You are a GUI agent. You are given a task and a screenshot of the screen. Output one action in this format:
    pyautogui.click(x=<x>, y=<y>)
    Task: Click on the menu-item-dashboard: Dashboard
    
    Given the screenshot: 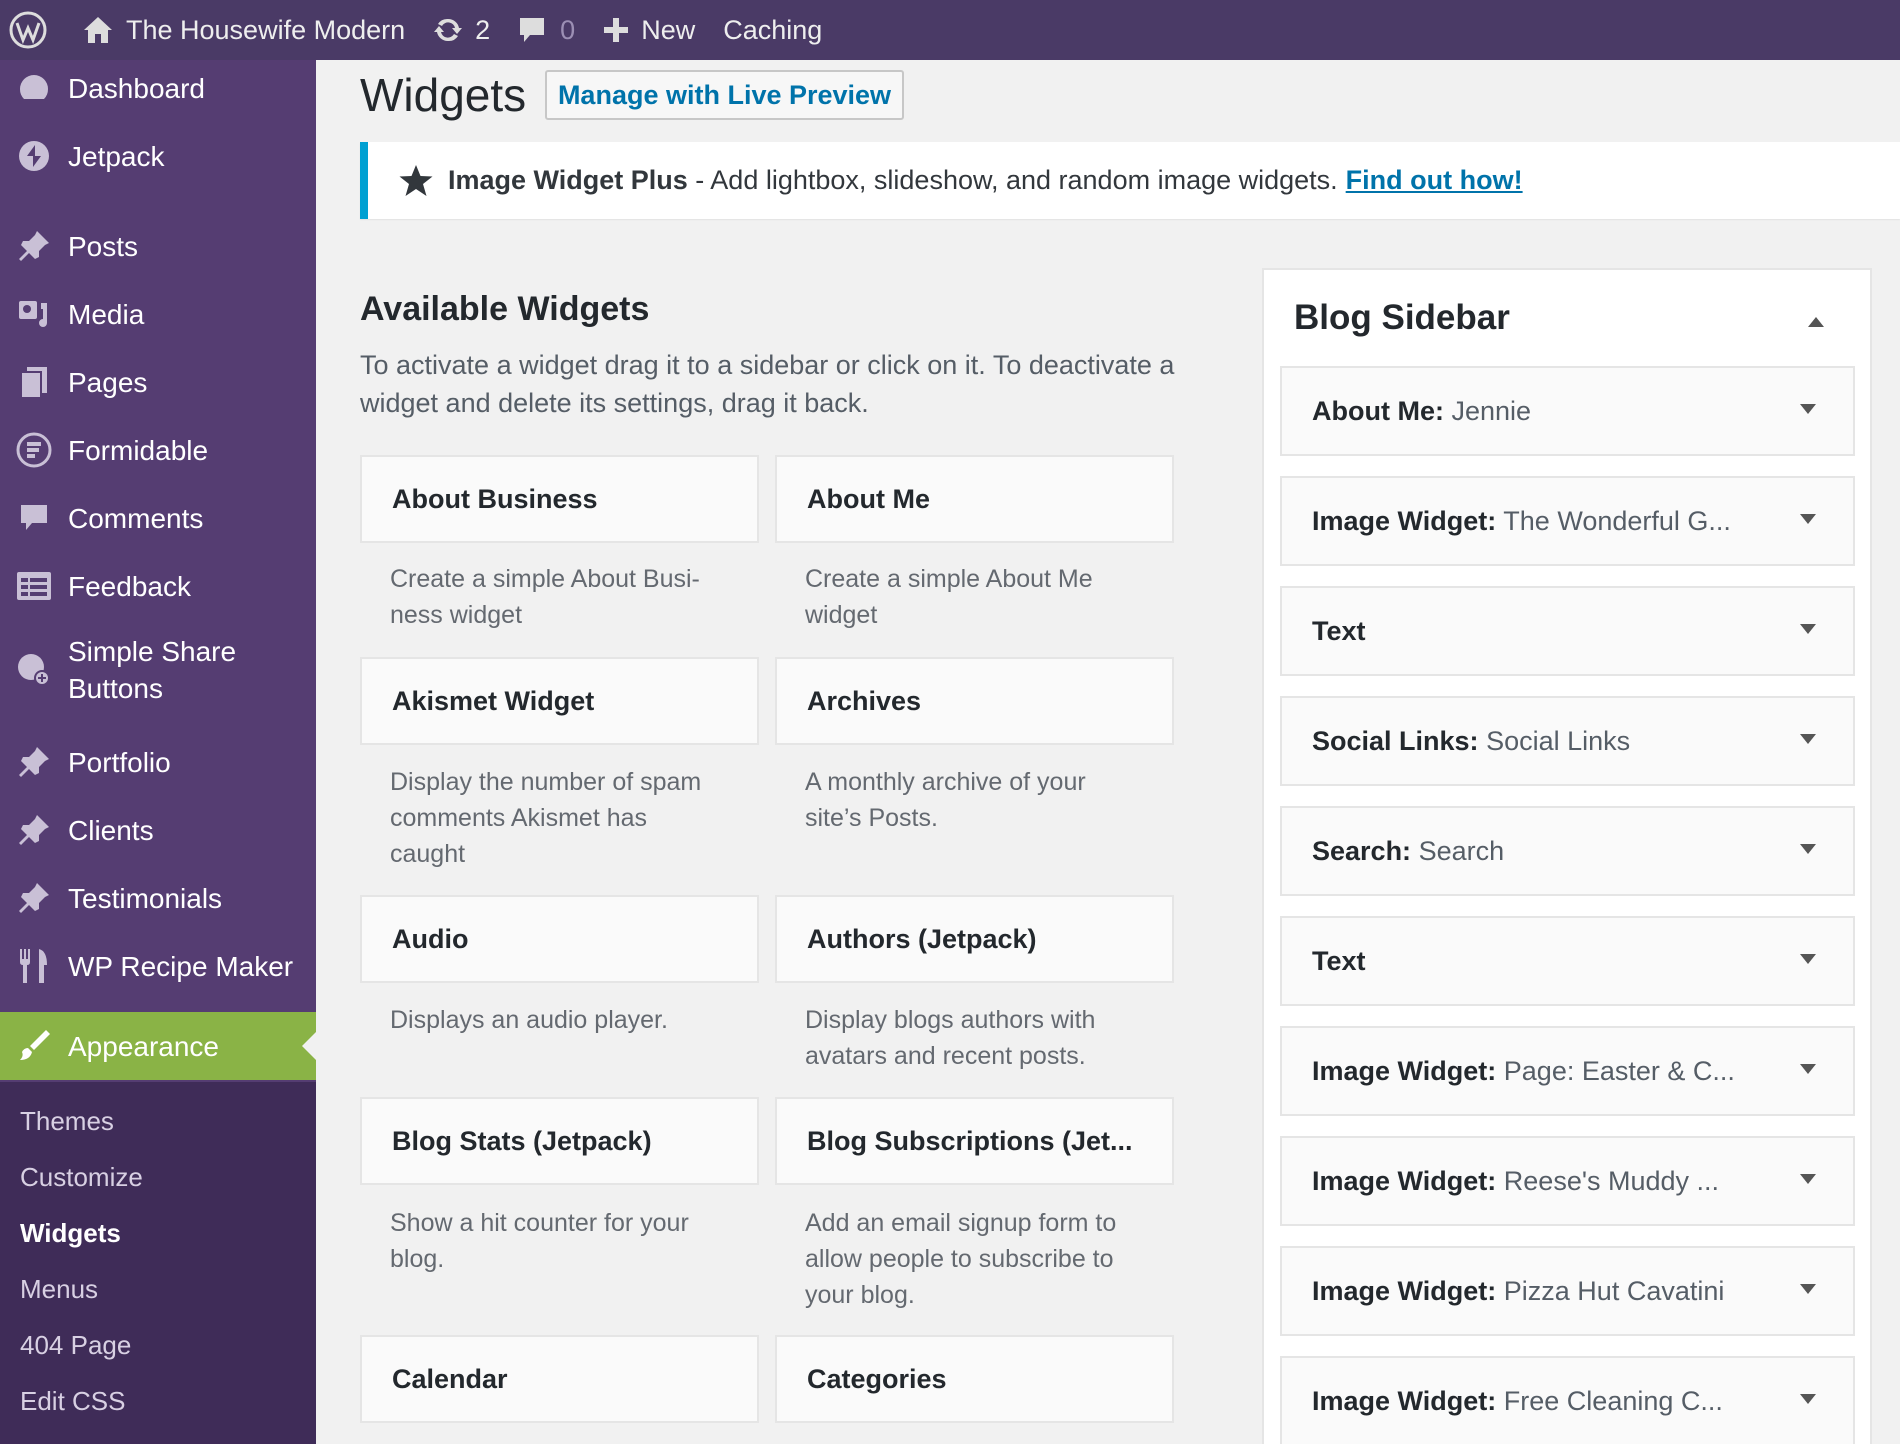 What is the action you would take?
    pyautogui.click(x=158, y=88)
    